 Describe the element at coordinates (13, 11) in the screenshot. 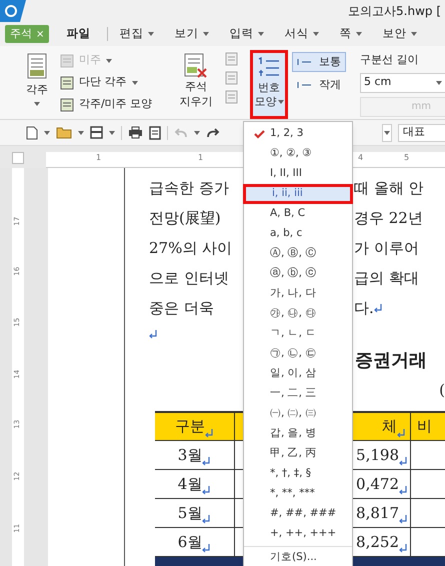

I see `app-logo-icon` at that location.